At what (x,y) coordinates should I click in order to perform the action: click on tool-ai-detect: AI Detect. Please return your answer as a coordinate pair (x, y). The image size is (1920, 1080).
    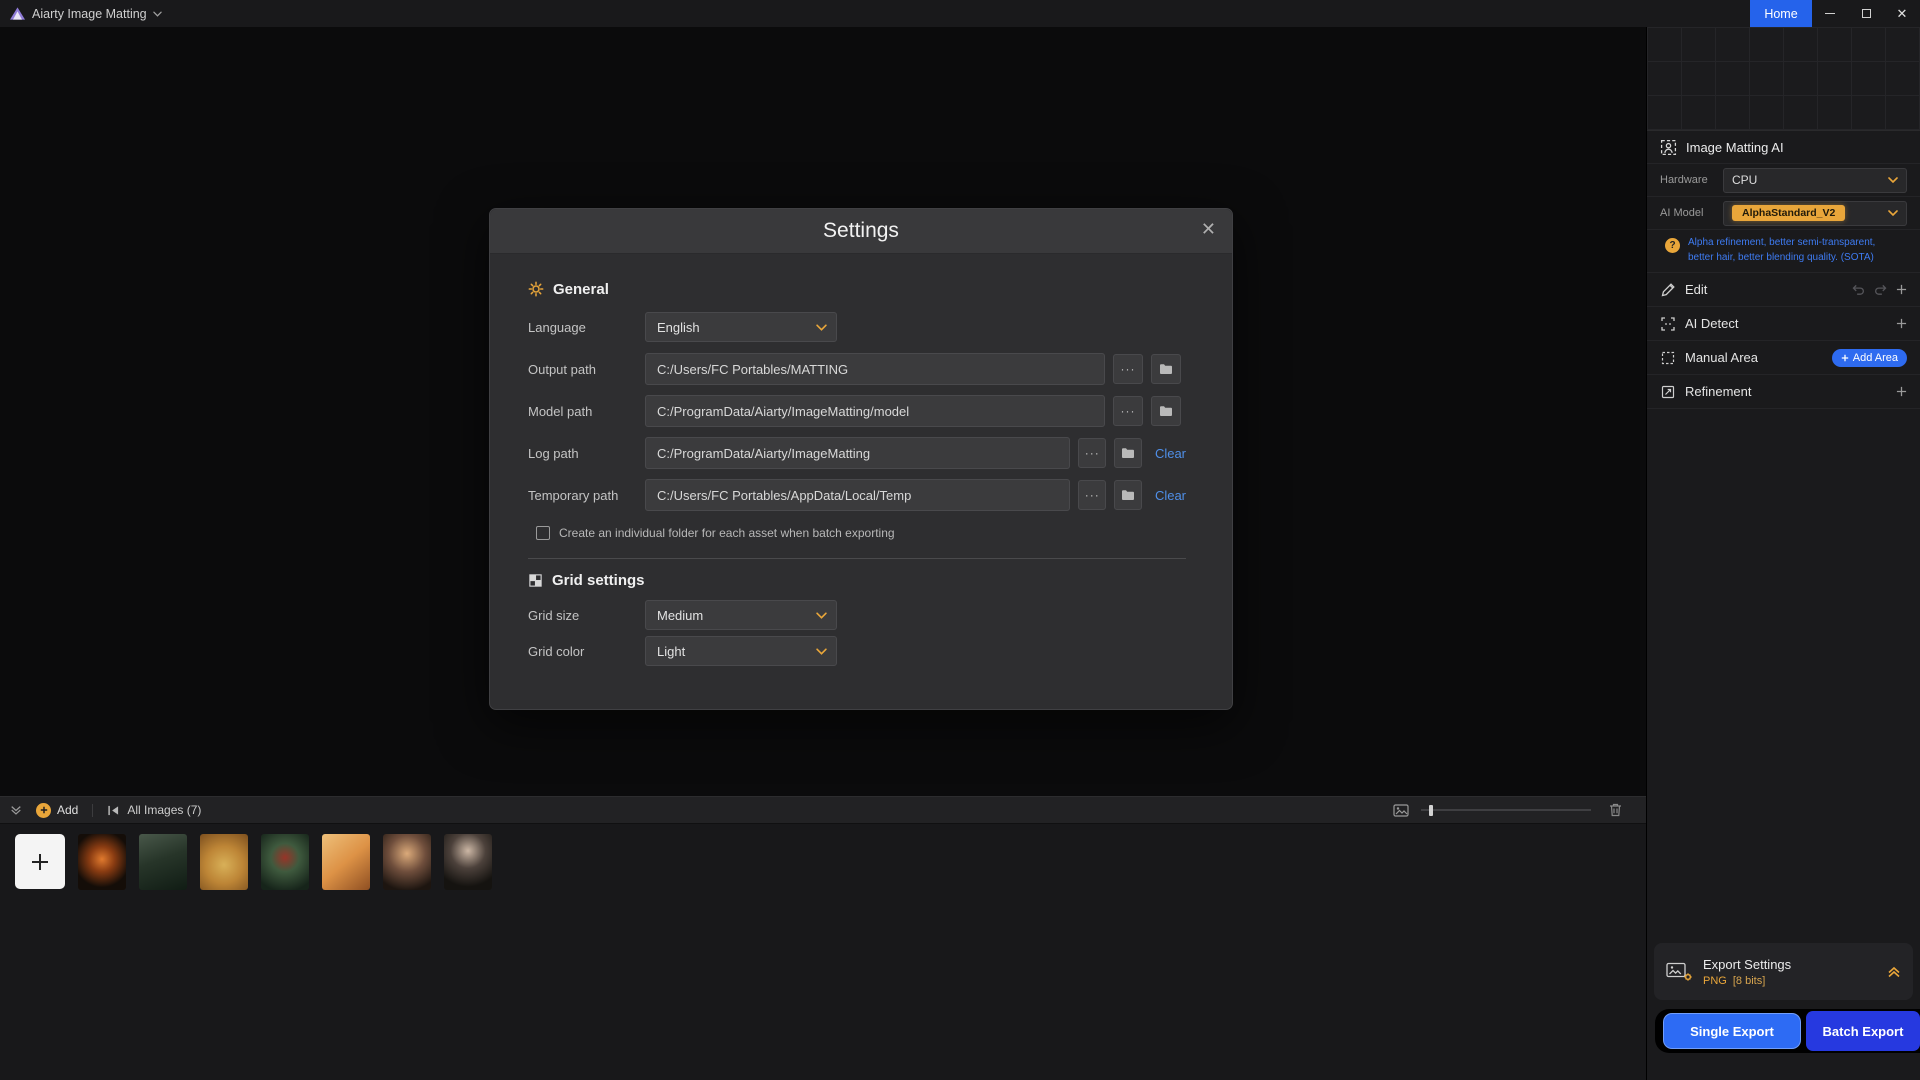
    Looking at the image, I should click on (1783, 324).